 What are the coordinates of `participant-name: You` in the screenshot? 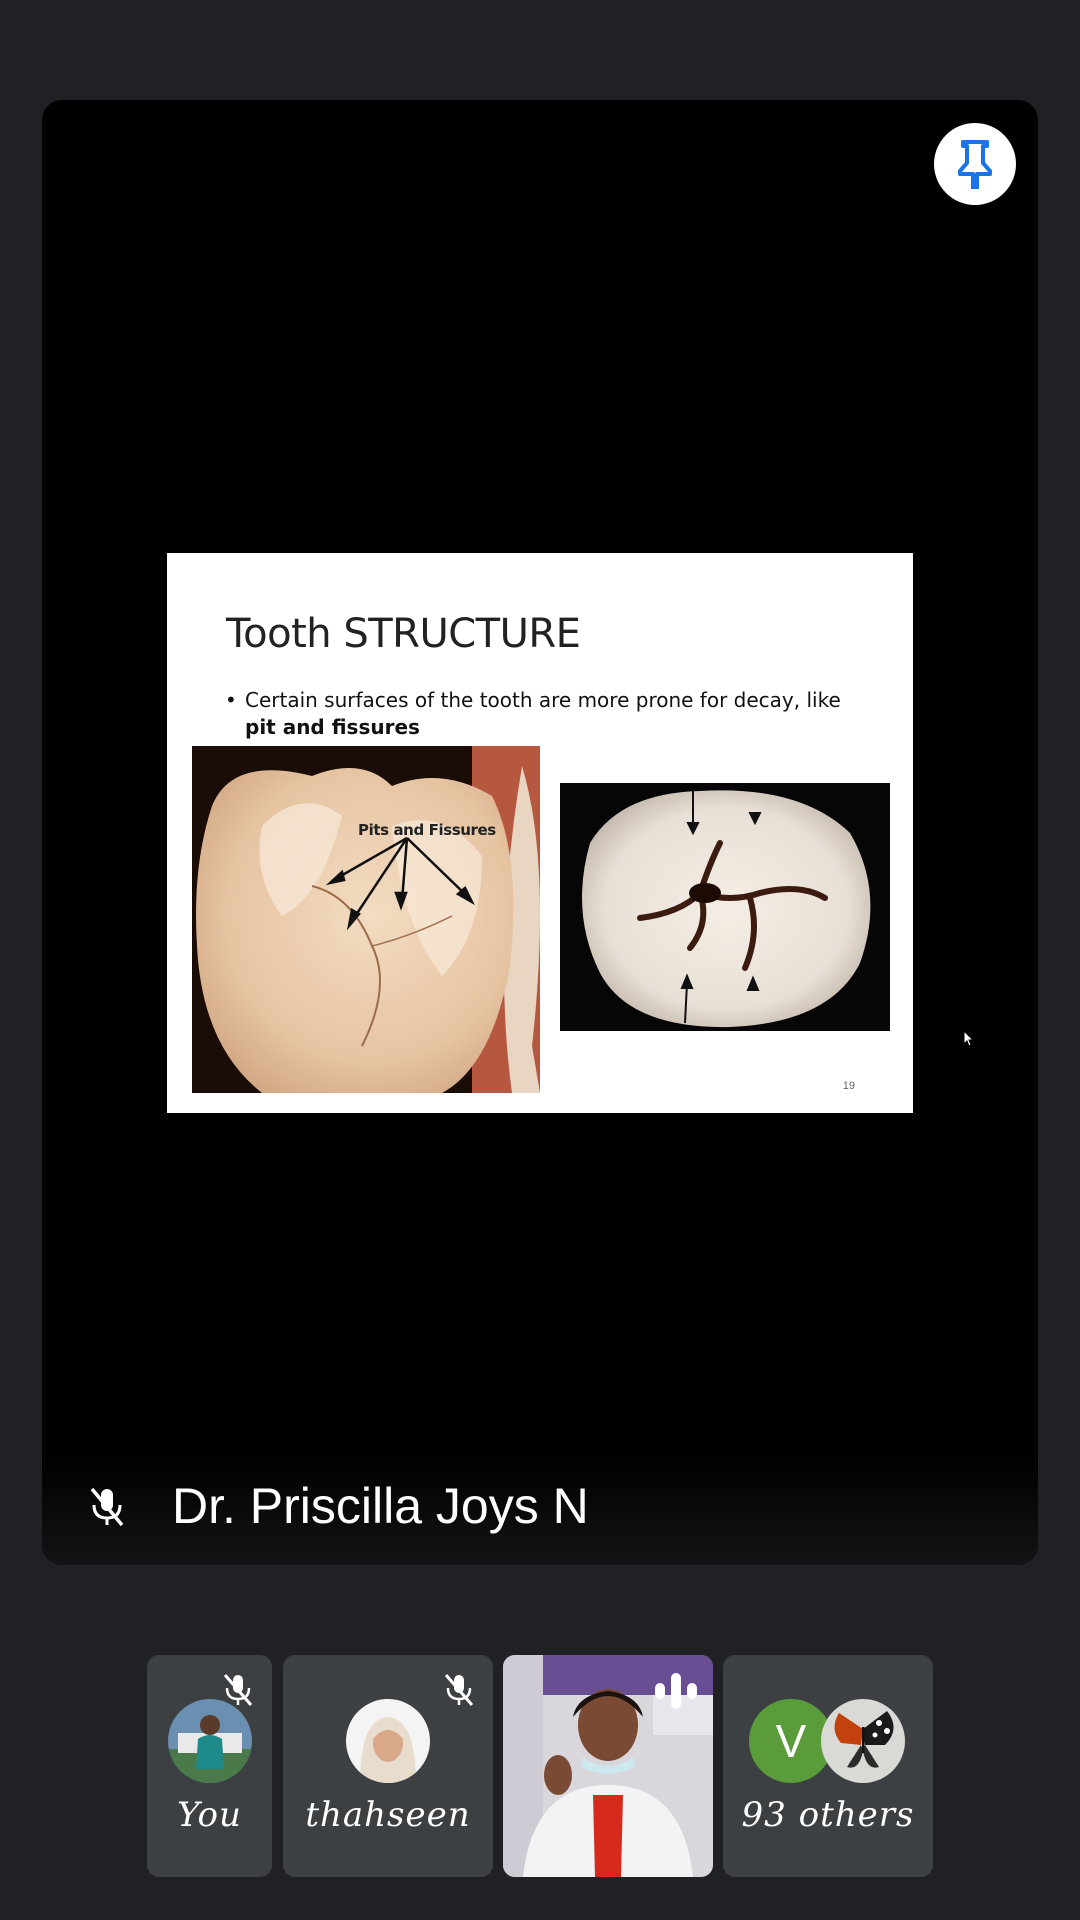 It's located at (209, 1815).